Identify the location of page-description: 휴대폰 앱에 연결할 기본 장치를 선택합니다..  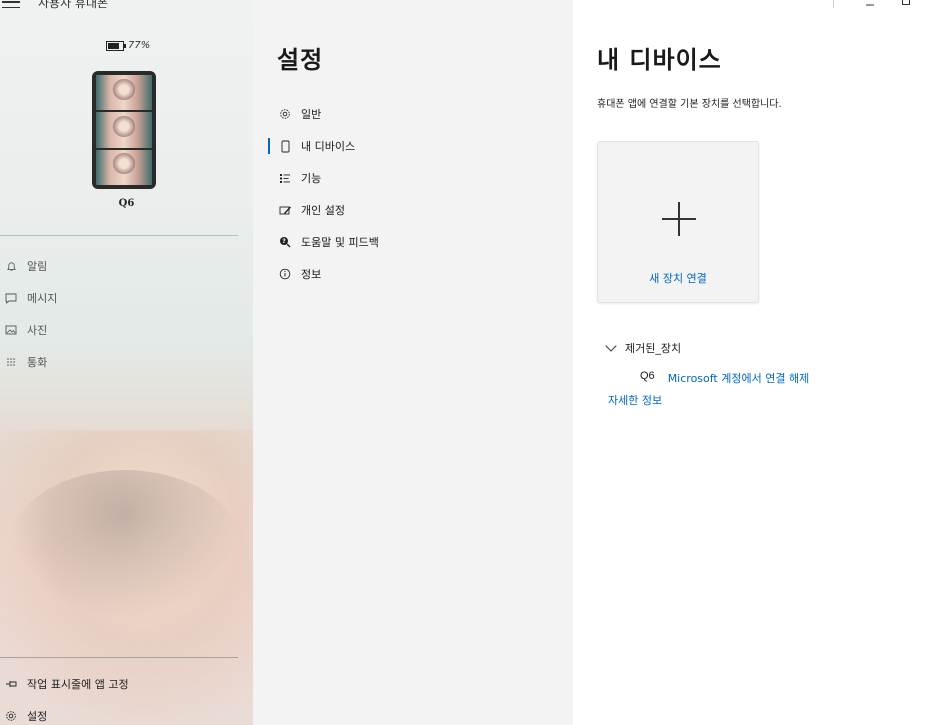
(689, 104).